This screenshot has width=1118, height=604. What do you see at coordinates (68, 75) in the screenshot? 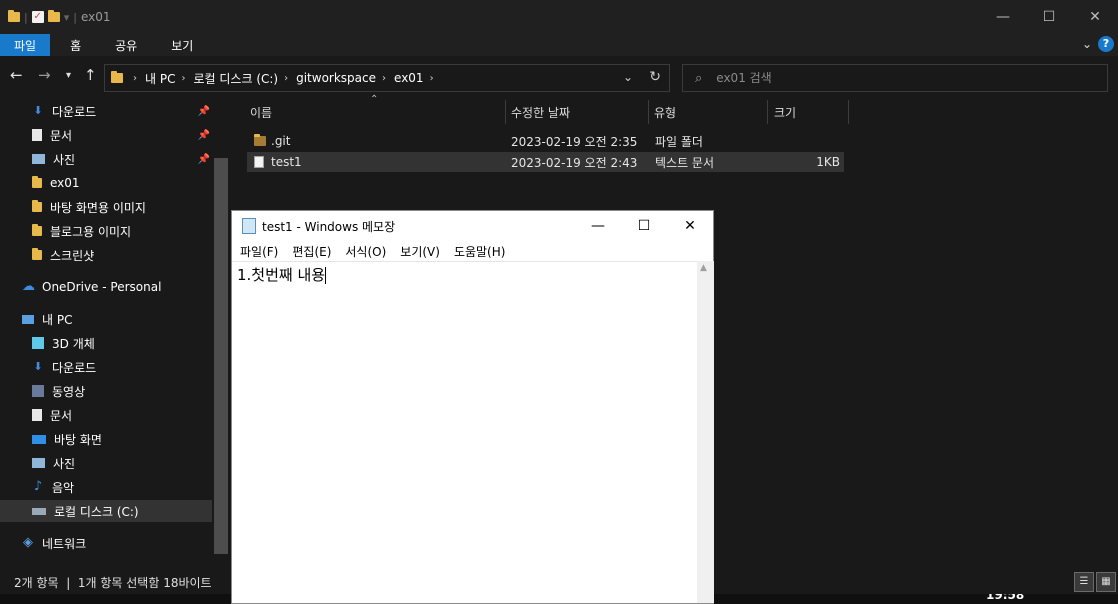
I see `recent-locations-icon: ▾` at bounding box center [68, 75].